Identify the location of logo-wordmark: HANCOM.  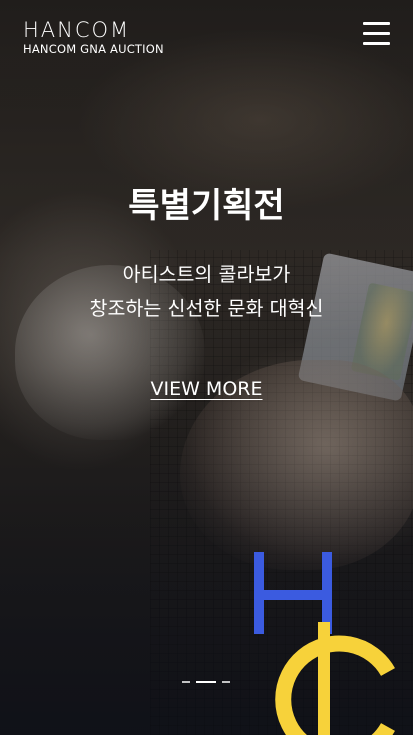
(77, 30).